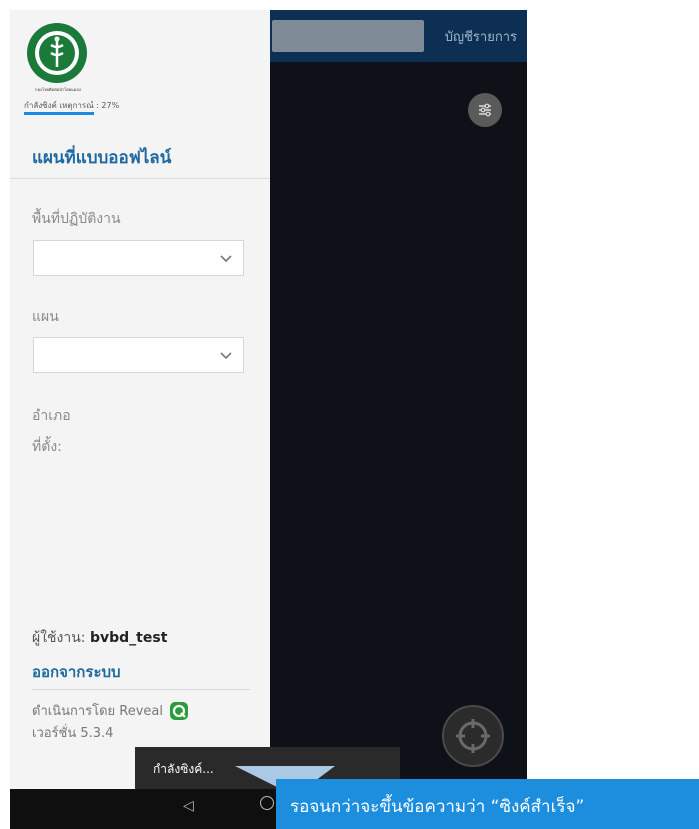 Image resolution: width=699 pixels, height=829 pixels. I want to click on moph-logo, so click(57, 53).